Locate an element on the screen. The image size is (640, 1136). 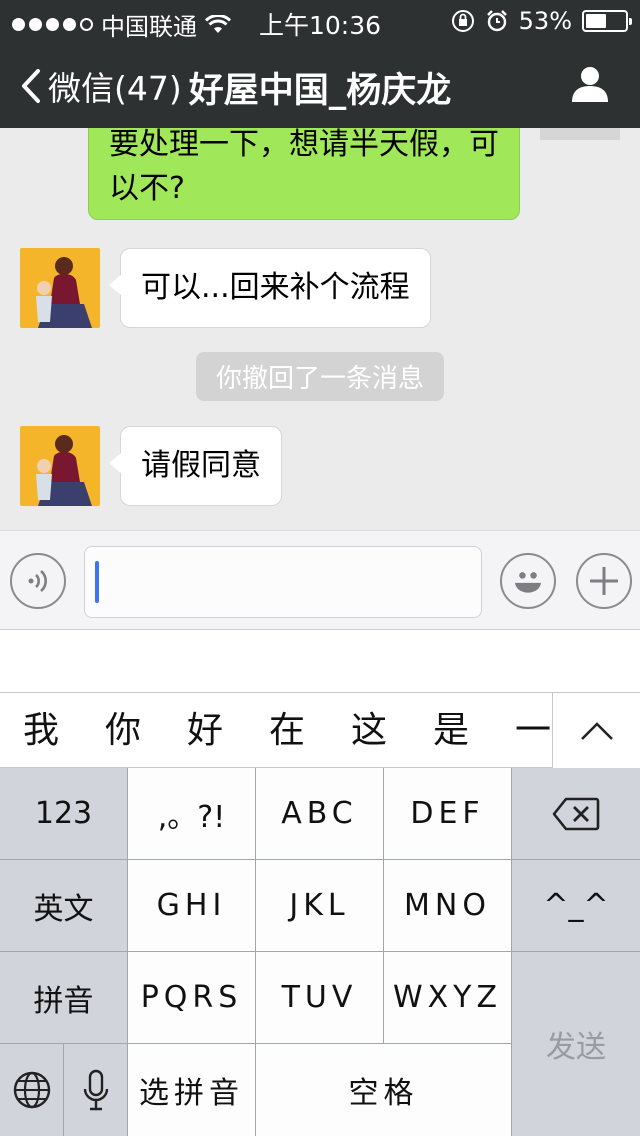
select-pinyin-key: 选拼音 is located at coordinates (191, 1090).